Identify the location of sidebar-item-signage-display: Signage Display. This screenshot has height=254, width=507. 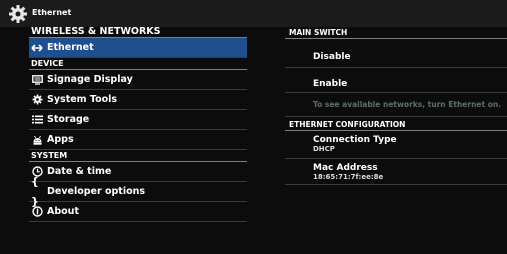
(138, 80).